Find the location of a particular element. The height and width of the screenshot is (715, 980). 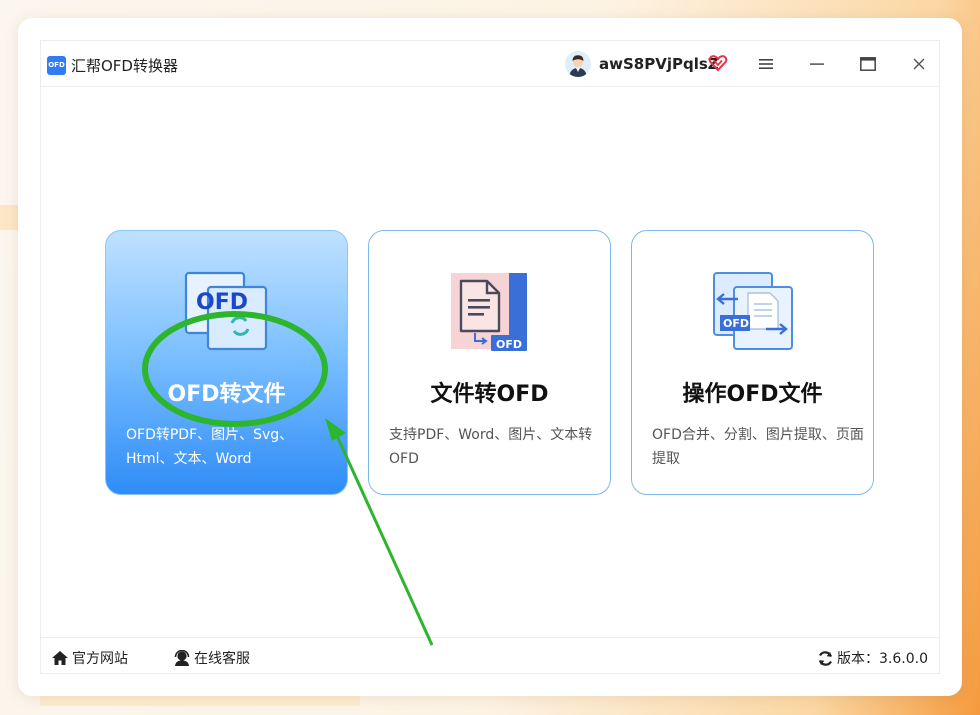

ofd-icon-text: OFD is located at coordinates (222, 302).